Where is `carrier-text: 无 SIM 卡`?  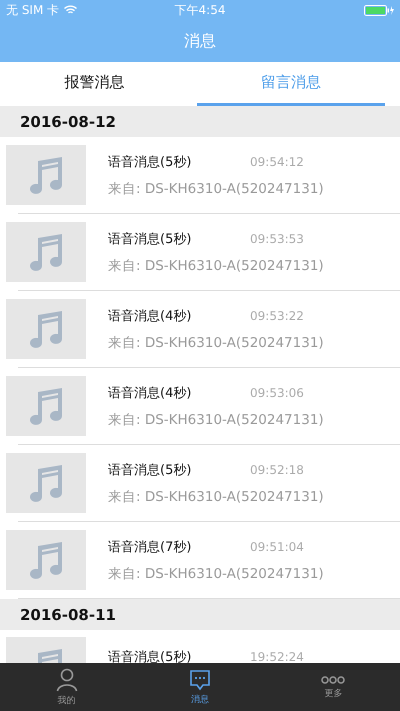 carrier-text: 无 SIM 卡 is located at coordinates (33, 10).